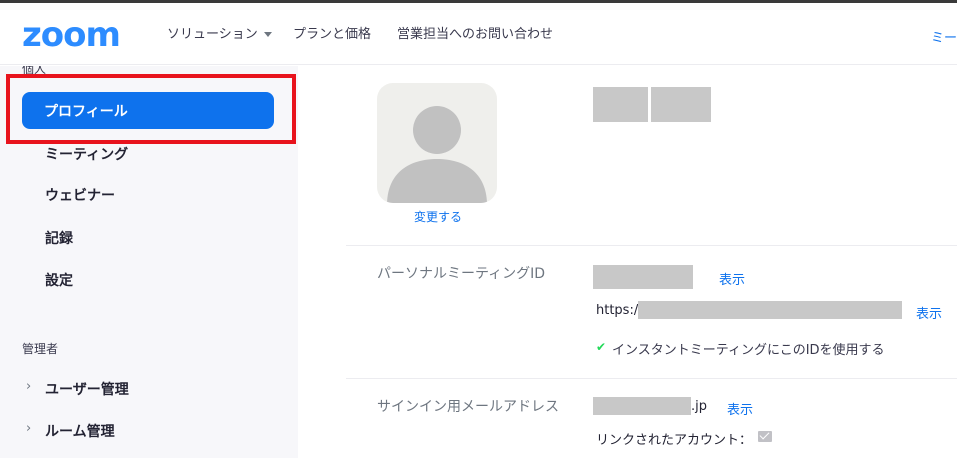  Describe the element at coordinates (468, 407) in the screenshot. I see `signin-email-label: サインイン用メールアドレス` at that location.